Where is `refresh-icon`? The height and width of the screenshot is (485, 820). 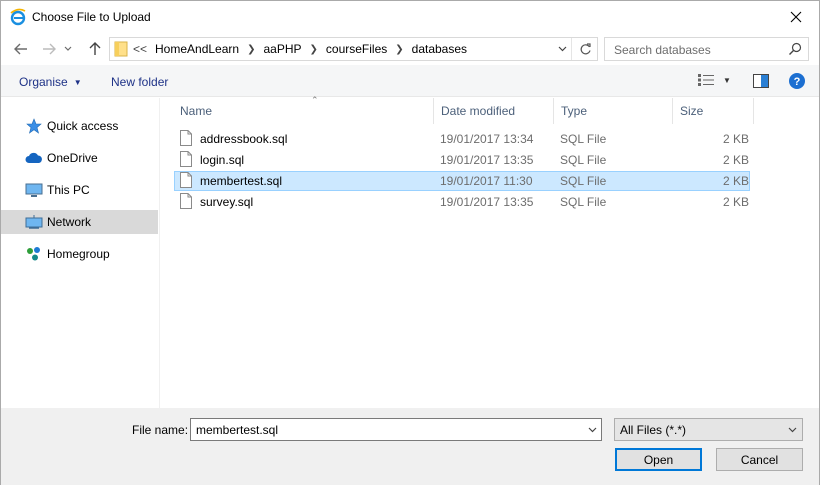
refresh-icon is located at coordinates (585, 48).